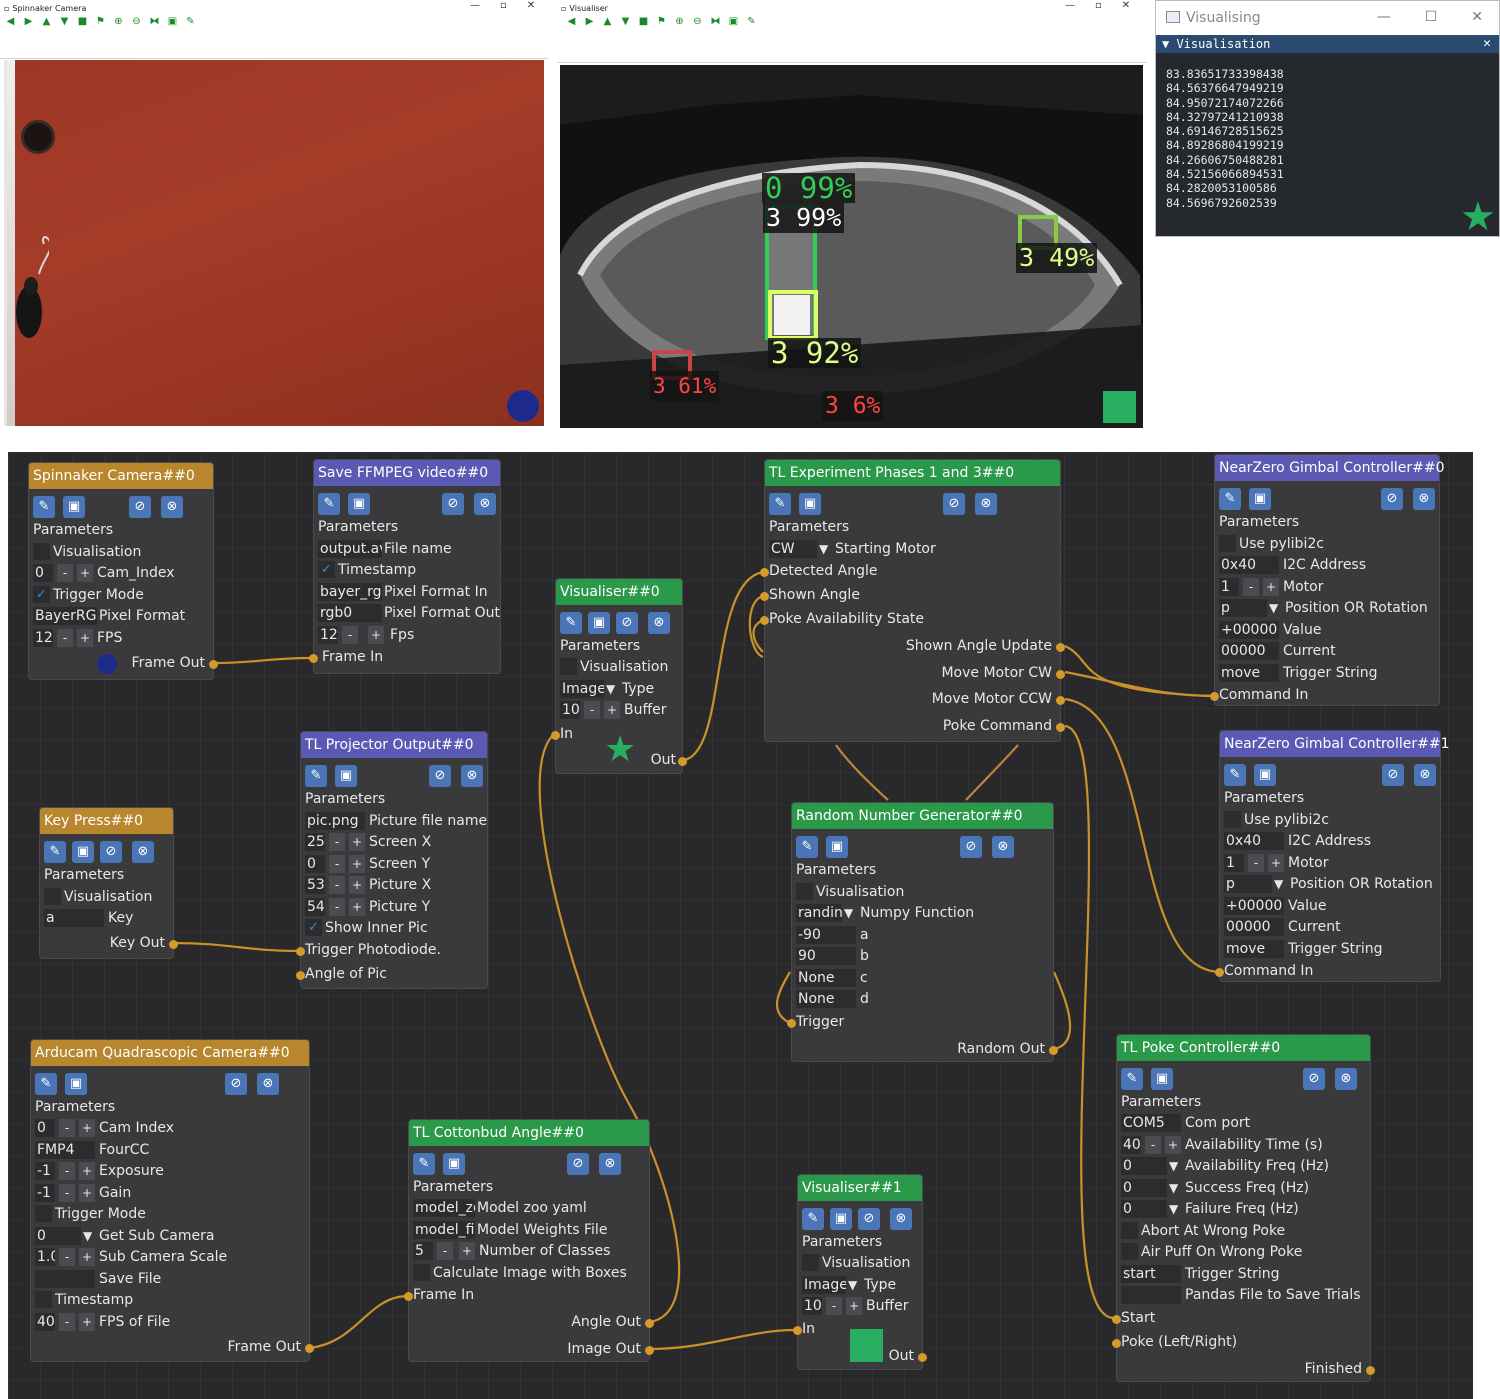 This screenshot has width=1500, height=1399. I want to click on success-freq-select: 0, so click(1144, 1188).